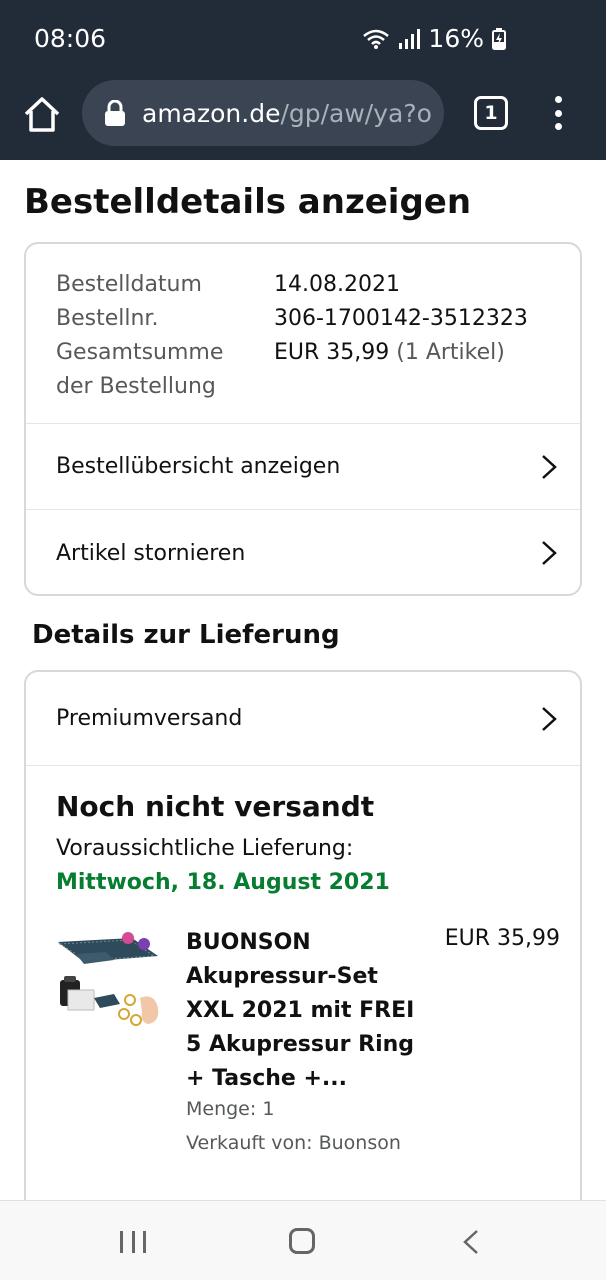 Image resolution: width=606 pixels, height=1280 pixels. What do you see at coordinates (42, 114) in the screenshot?
I see `home-icon` at bounding box center [42, 114].